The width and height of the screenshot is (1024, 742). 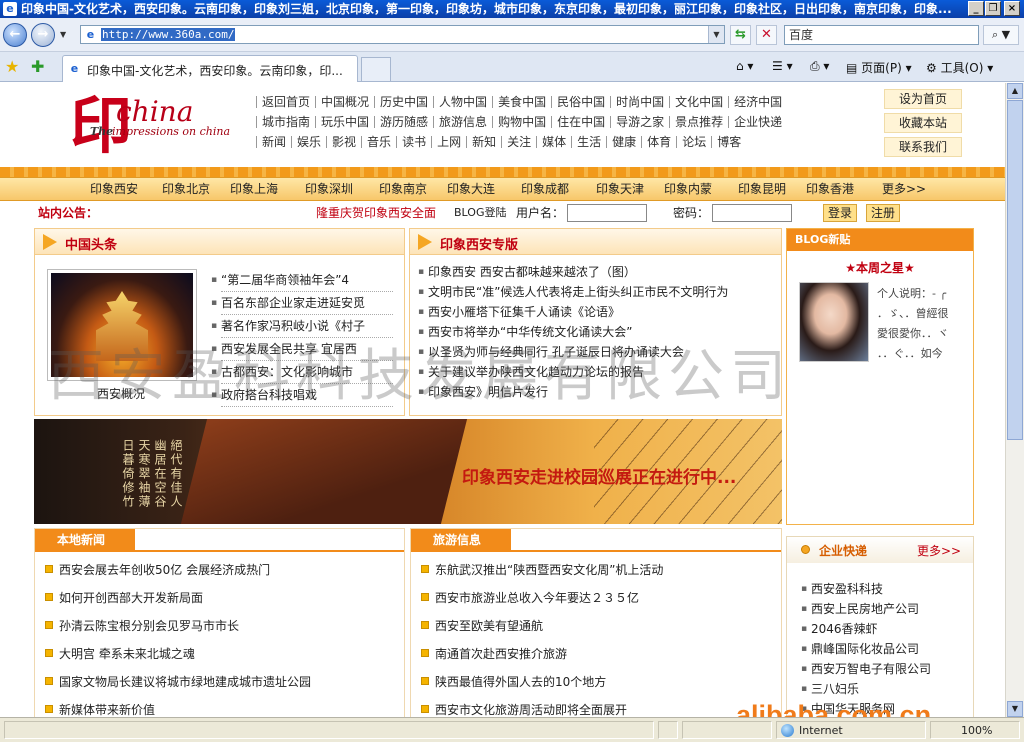 What do you see at coordinates (598, 312) in the screenshot?
I see `list-item: 西安小雁塔下征集千人诵读《论语》` at bounding box center [598, 312].